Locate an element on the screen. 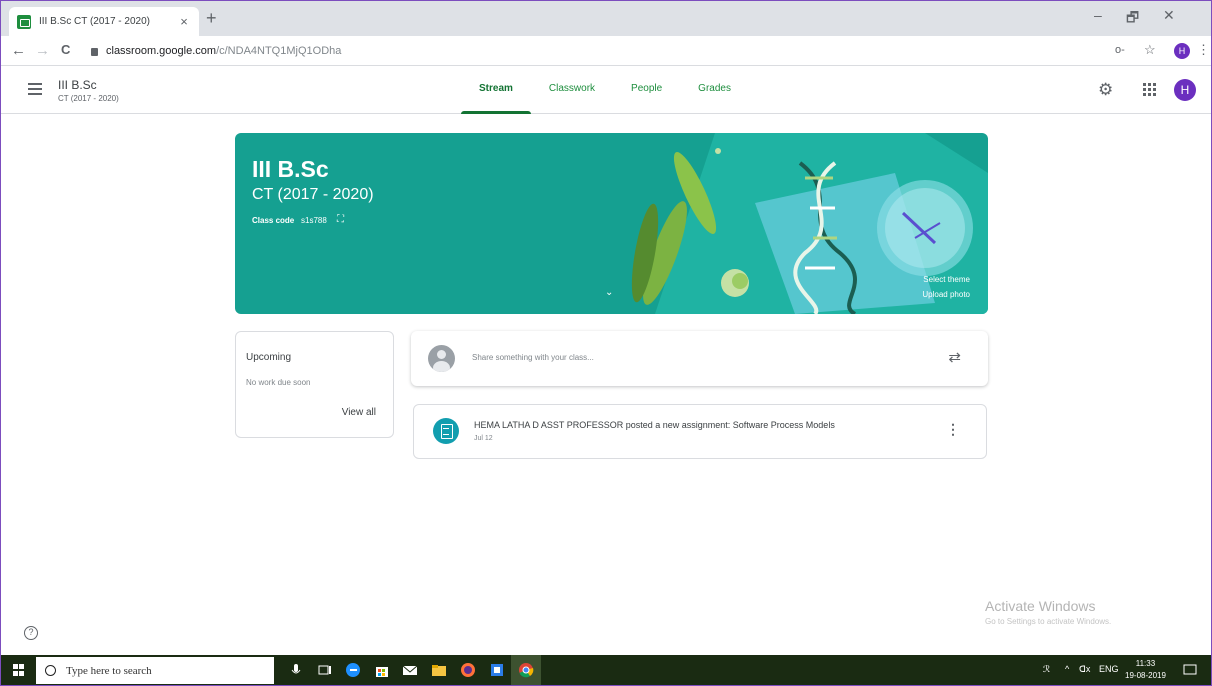  mail-icon is located at coordinates (410, 670).